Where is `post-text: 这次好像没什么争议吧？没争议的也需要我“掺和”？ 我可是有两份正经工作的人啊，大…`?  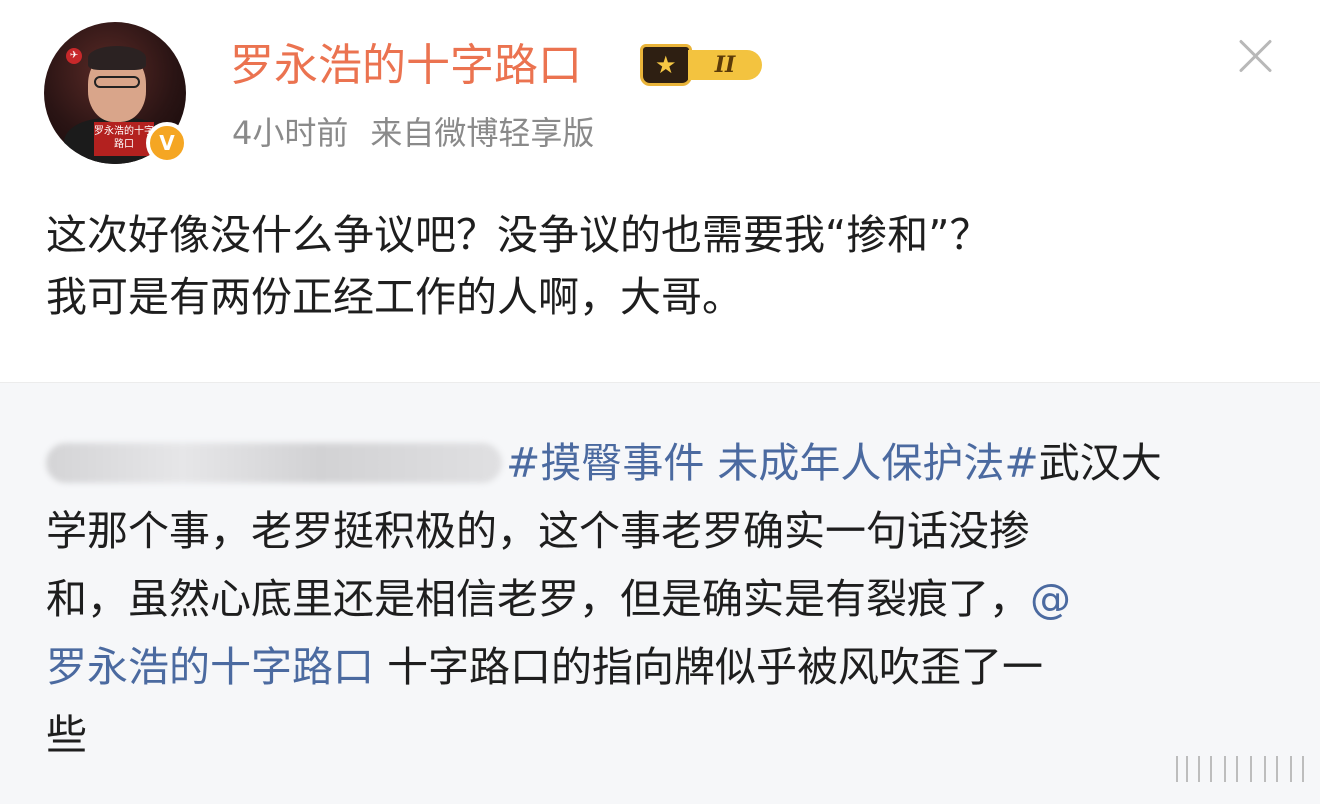
post-text: 这次好像没什么争议吧？没争议的也需要我“掺和”？ 我可是有两份正经工作的人啊，大… is located at coordinates (666, 266).